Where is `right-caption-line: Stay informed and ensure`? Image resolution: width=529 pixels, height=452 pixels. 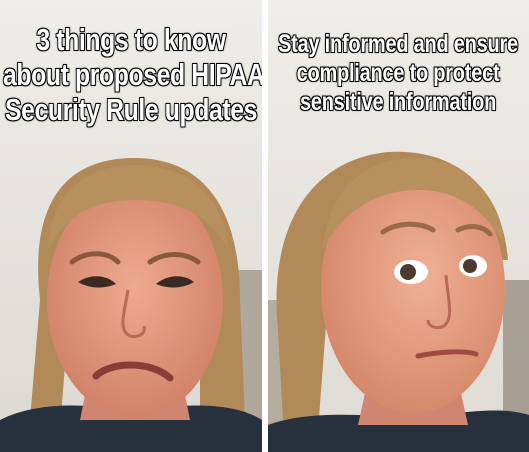
right-caption-line: Stay informed and ensure is located at coordinates (398, 44).